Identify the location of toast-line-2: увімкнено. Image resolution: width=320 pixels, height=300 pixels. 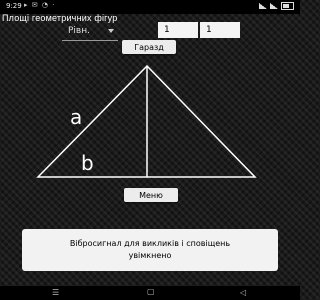
(150, 255).